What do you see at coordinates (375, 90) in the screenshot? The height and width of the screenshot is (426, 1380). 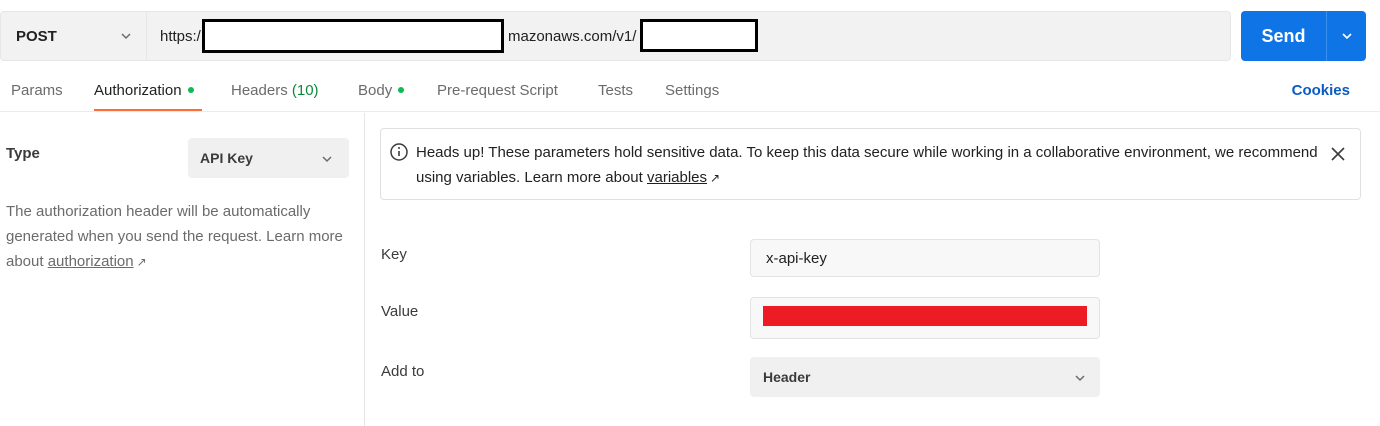 I see `tab-label: Body` at bounding box center [375, 90].